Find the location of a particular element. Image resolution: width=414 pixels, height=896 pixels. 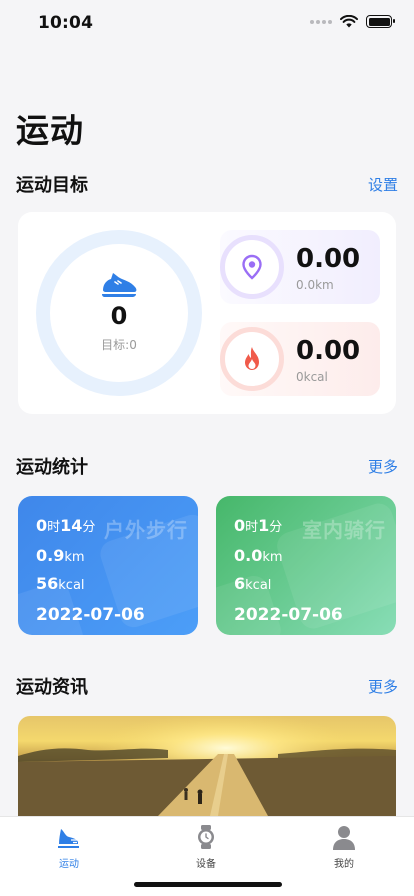

tab-label: 设备 is located at coordinates (206, 864).